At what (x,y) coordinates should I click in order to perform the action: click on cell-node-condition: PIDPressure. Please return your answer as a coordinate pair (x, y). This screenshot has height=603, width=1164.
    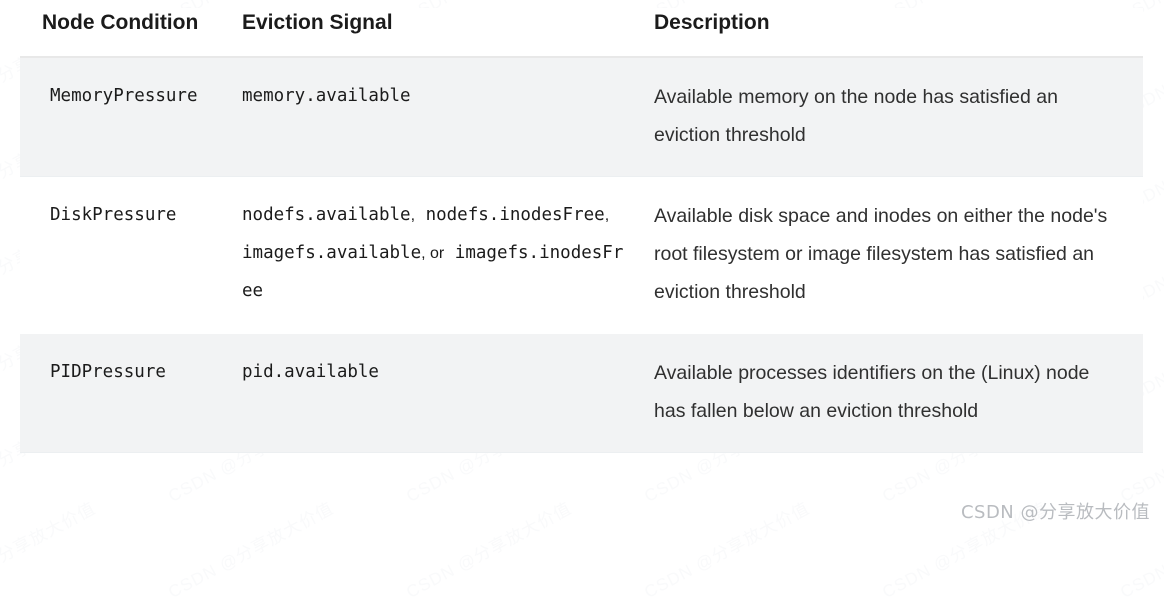
    Looking at the image, I should click on (120, 393).